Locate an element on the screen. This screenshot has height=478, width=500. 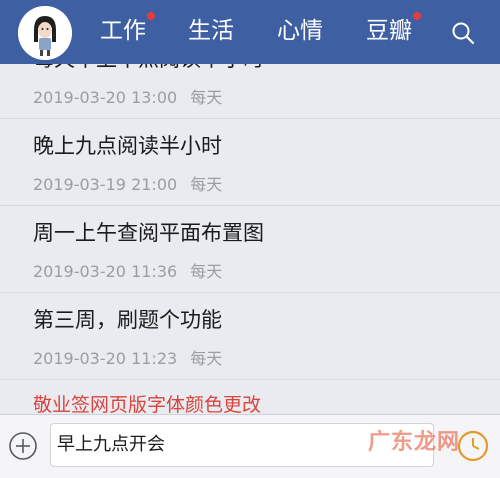
clock-icon is located at coordinates (473, 446).